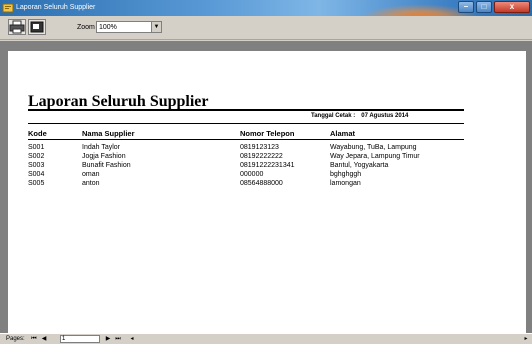 This screenshot has width=532, height=344. Describe the element at coordinates (266, 9) in the screenshot. I see `title-bar: Laporan Seluruh Supplier – □ x` at that location.